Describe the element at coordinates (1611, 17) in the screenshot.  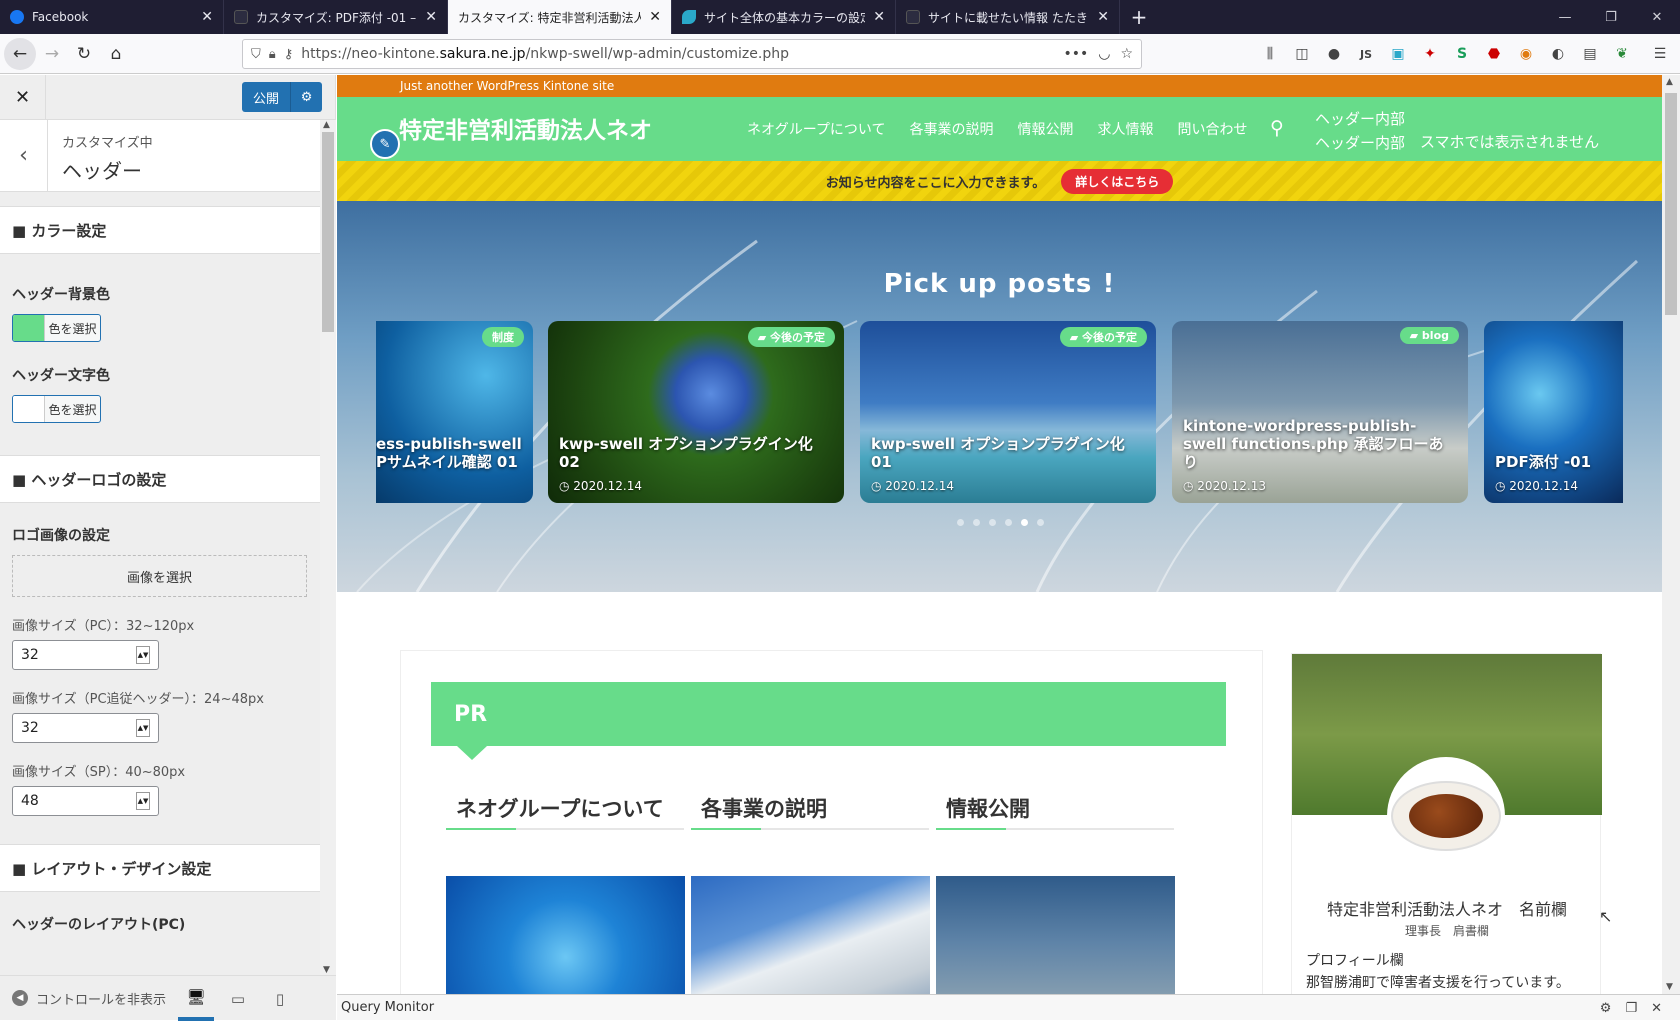
I see `restore-icon: ❐` at that location.